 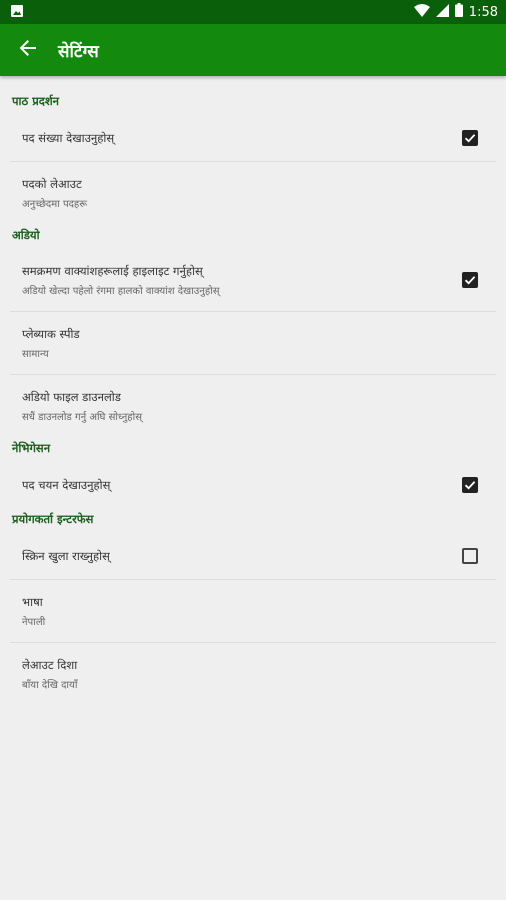 I want to click on section-header-navigation: नेभिगेसन, so click(x=31, y=448).